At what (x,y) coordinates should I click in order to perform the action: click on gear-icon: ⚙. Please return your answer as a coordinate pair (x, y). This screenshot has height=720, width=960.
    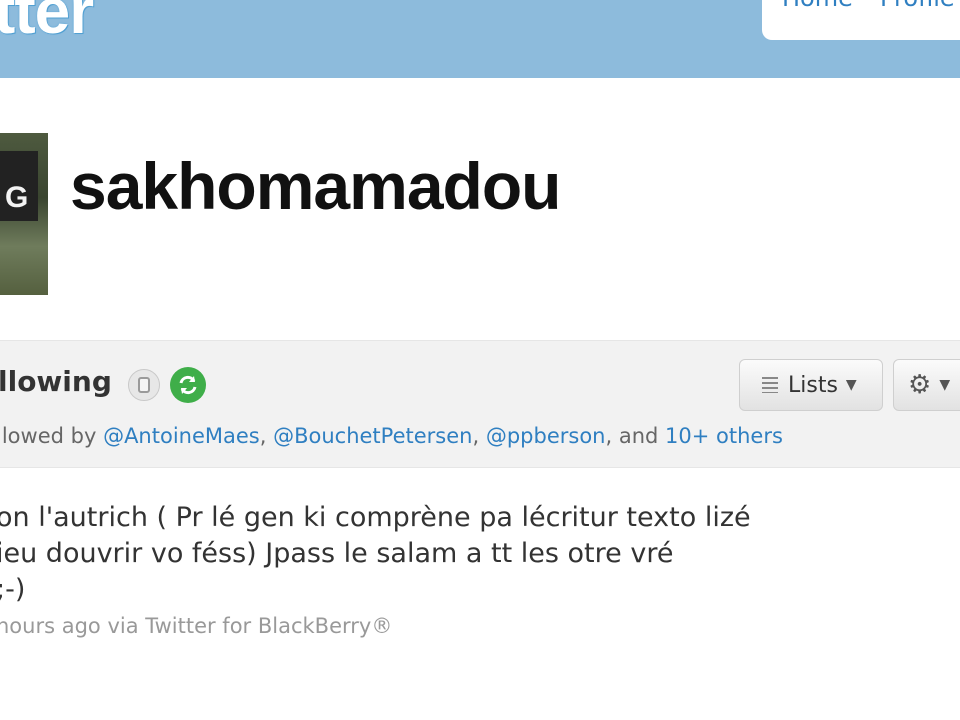
    Looking at the image, I should click on (920, 385).